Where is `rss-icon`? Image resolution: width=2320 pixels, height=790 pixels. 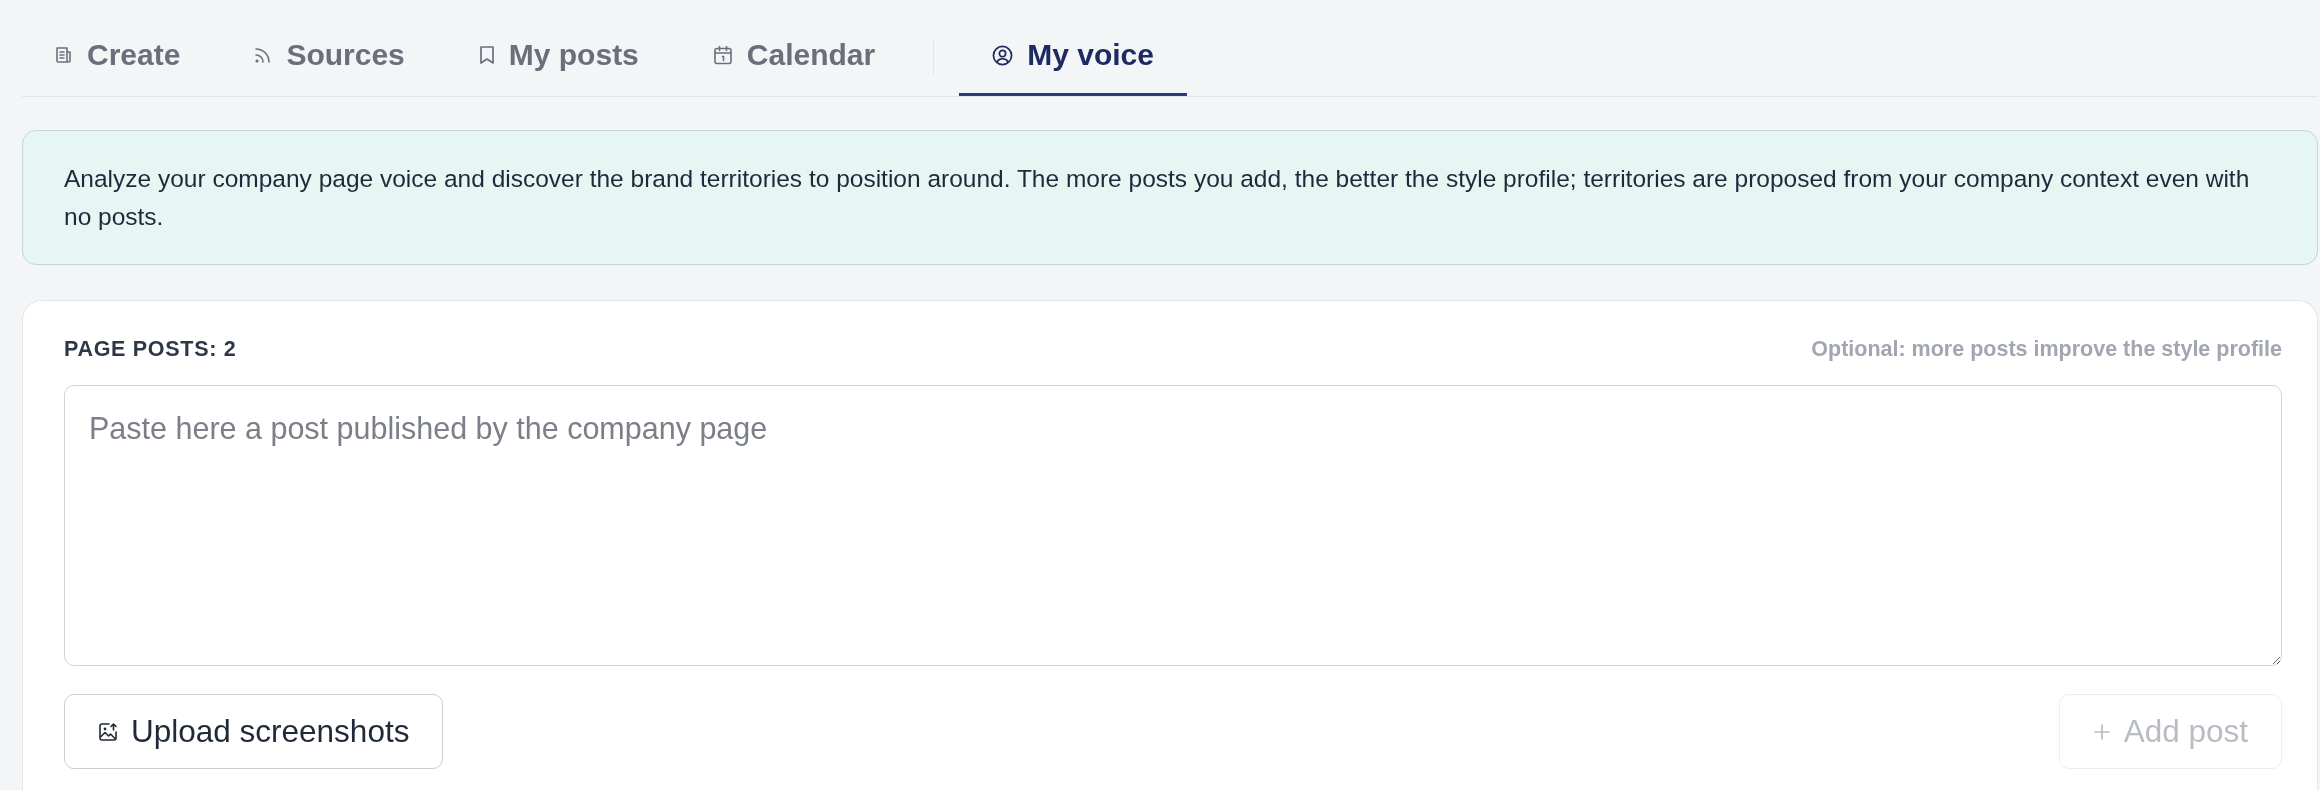 rss-icon is located at coordinates (263, 55).